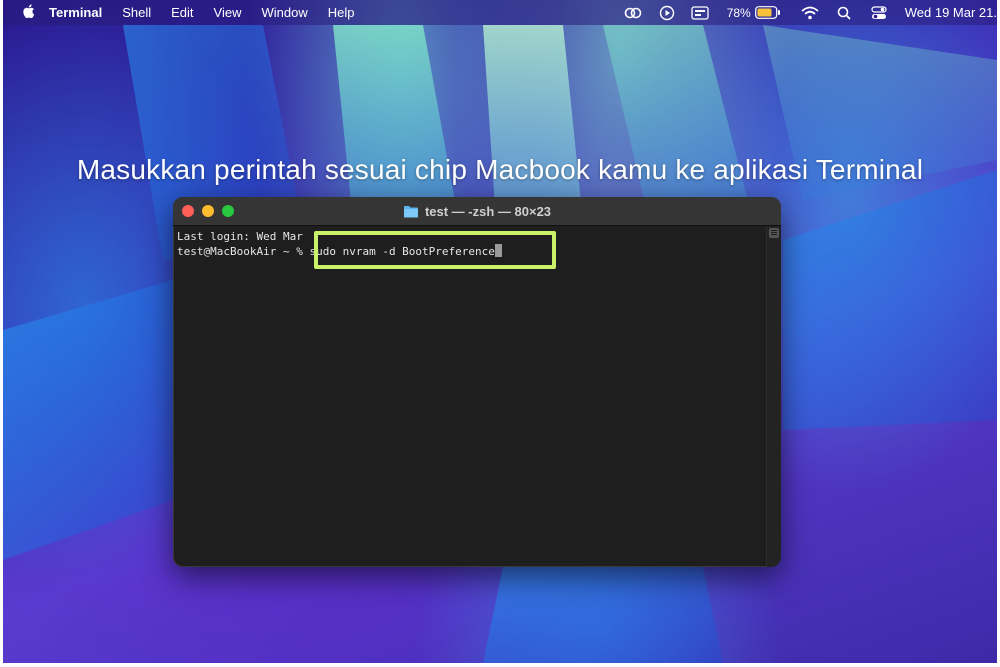 The width and height of the screenshot is (1000, 667). What do you see at coordinates (29, 12) in the screenshot?
I see `apple-menu-icon` at bounding box center [29, 12].